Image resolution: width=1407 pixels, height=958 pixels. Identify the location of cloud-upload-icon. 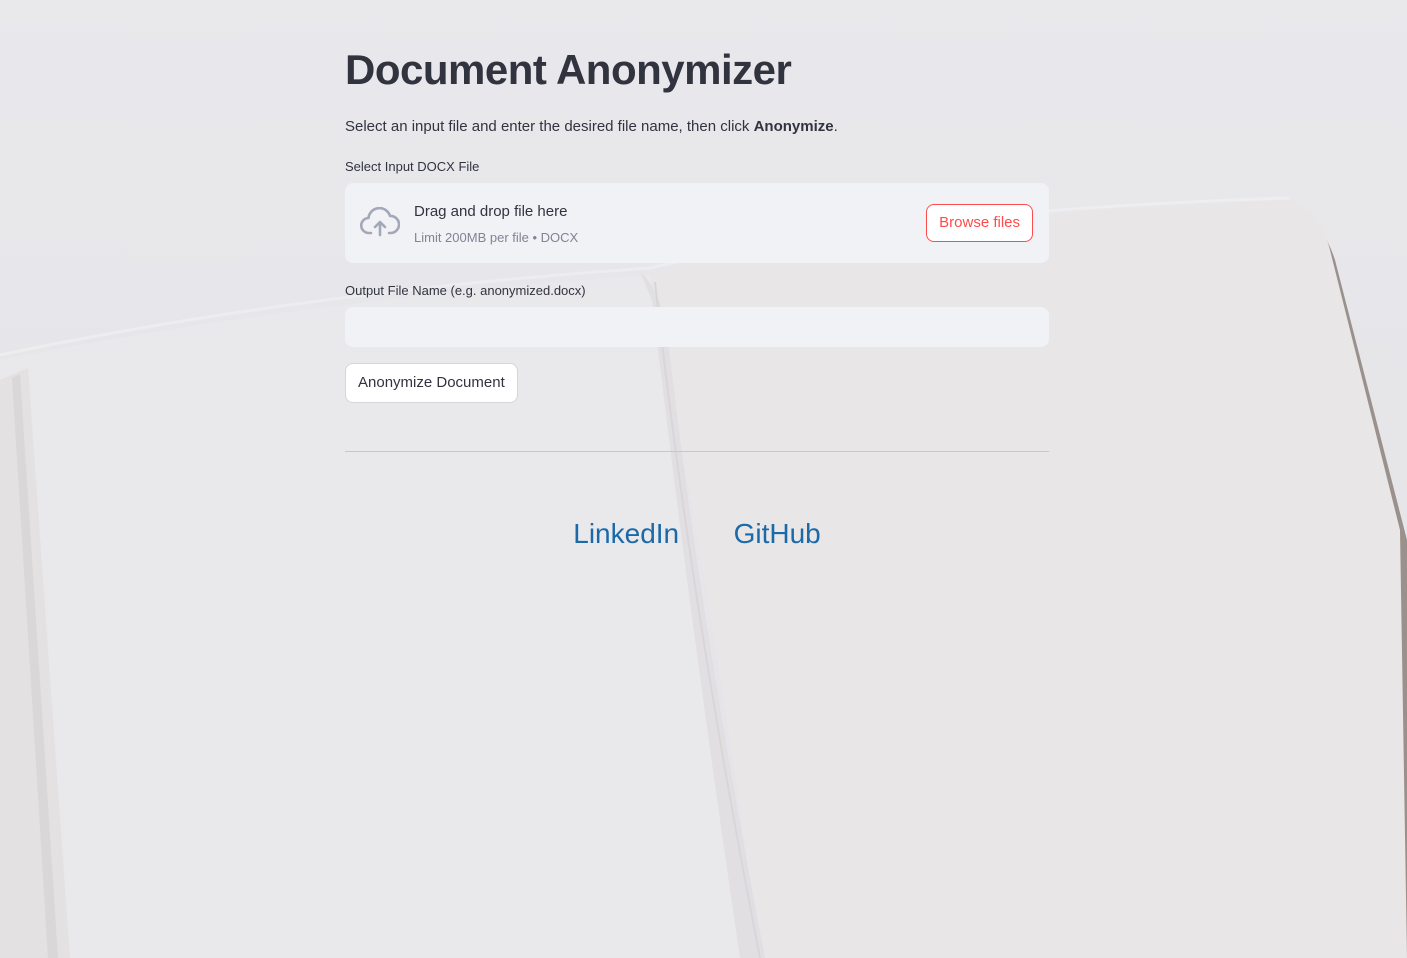
(380, 222).